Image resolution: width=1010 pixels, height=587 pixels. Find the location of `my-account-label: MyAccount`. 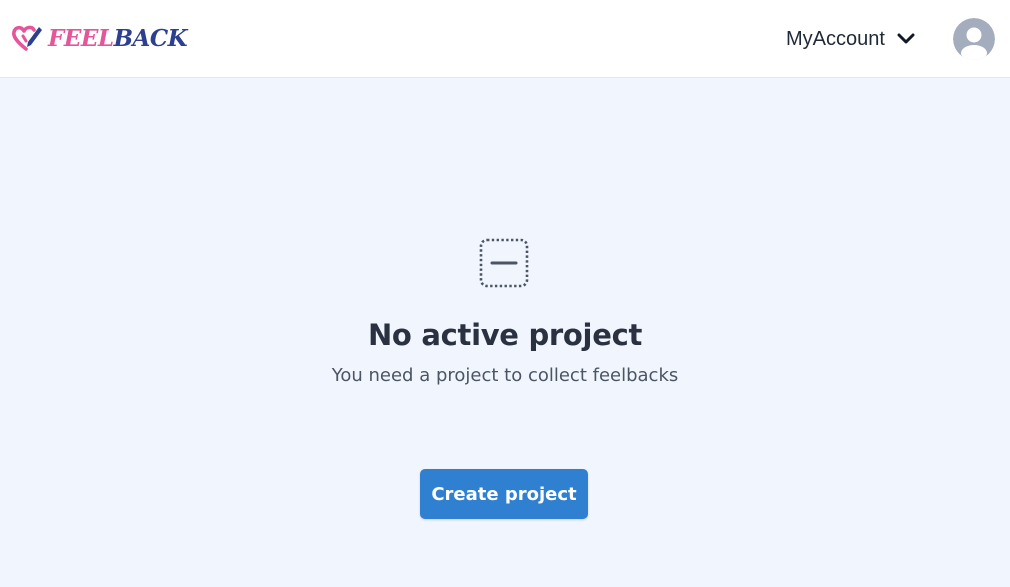

my-account-label: MyAccount is located at coordinates (835, 38).